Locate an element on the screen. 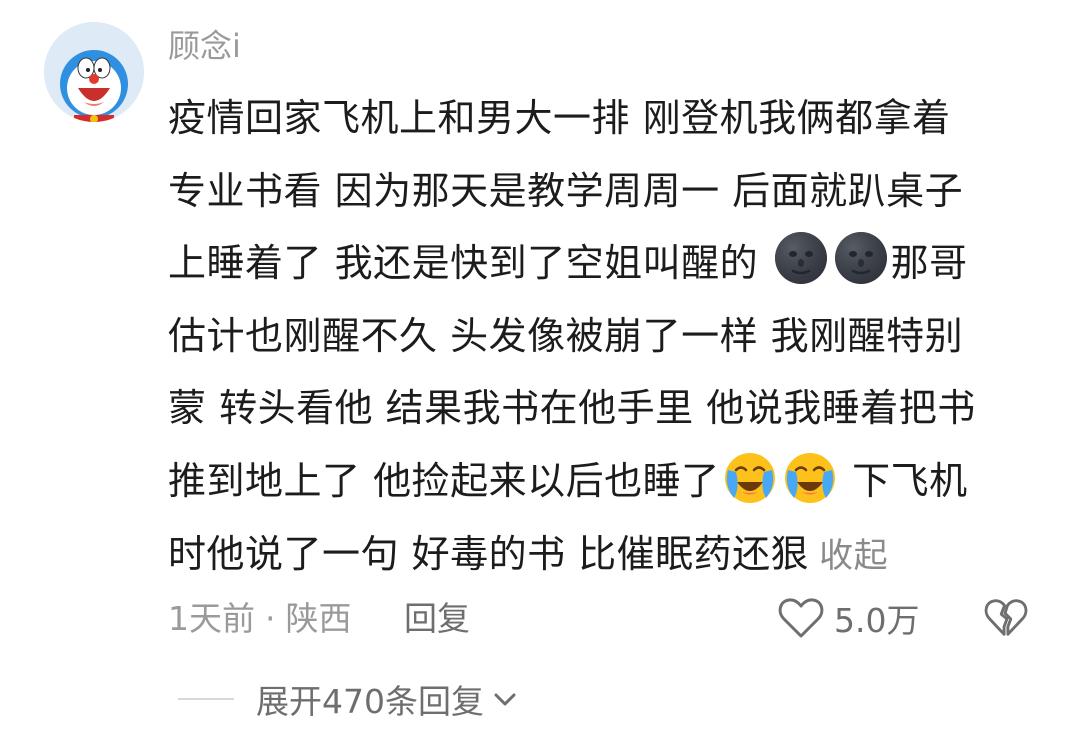  like-count: 5.0万 is located at coordinates (877, 620).